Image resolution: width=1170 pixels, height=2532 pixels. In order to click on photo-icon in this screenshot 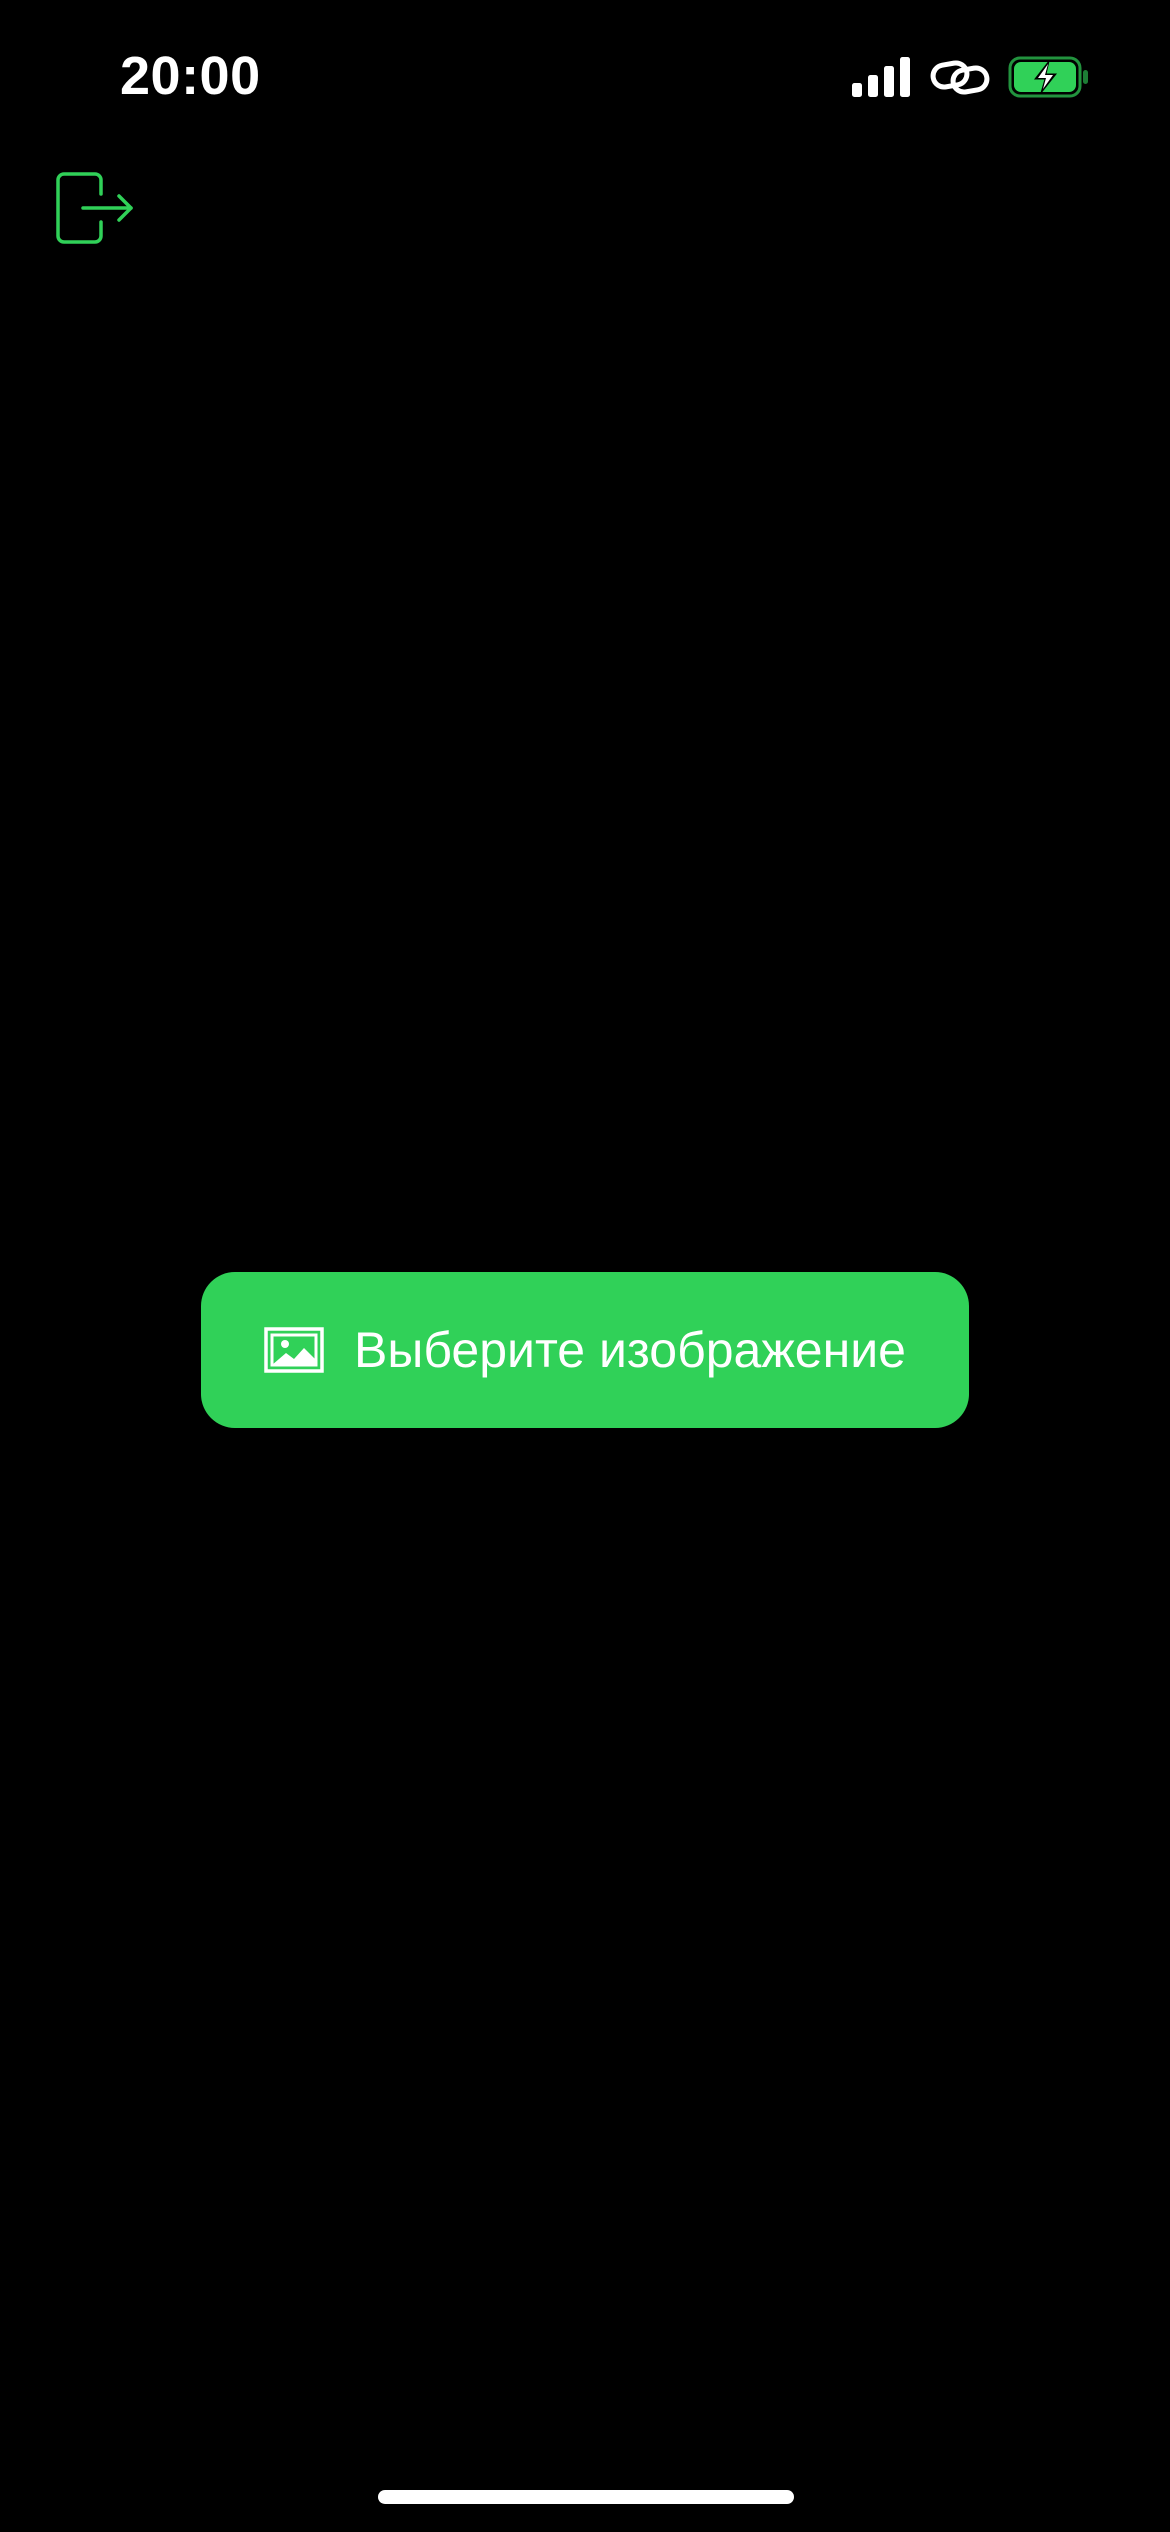, I will do `click(294, 1350)`.